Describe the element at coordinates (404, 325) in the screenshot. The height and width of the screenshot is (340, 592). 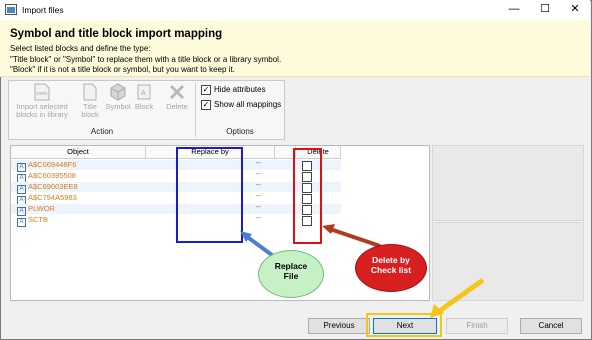
I see `next-highlight-box` at that location.